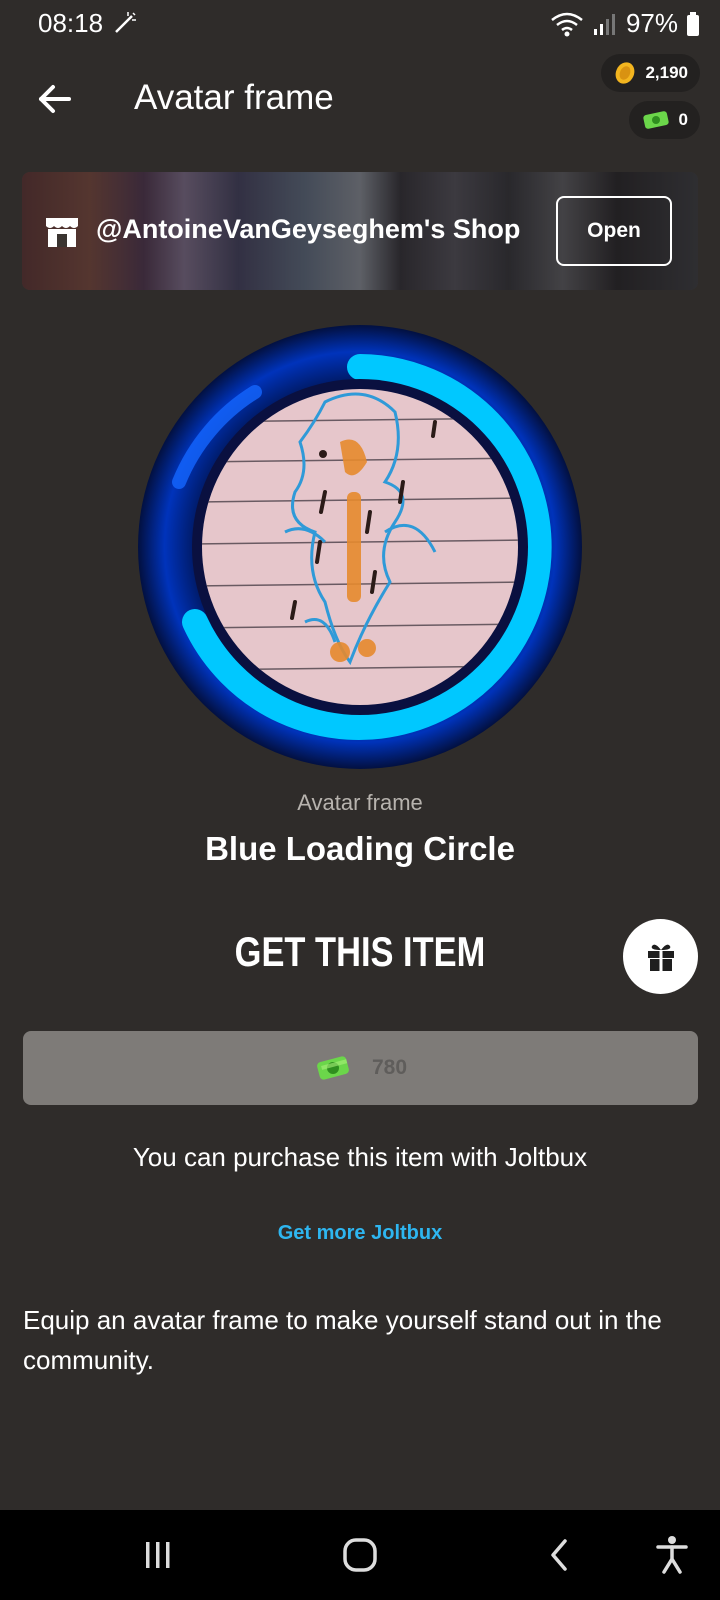  I want to click on accessibility-button, so click(672, 1555).